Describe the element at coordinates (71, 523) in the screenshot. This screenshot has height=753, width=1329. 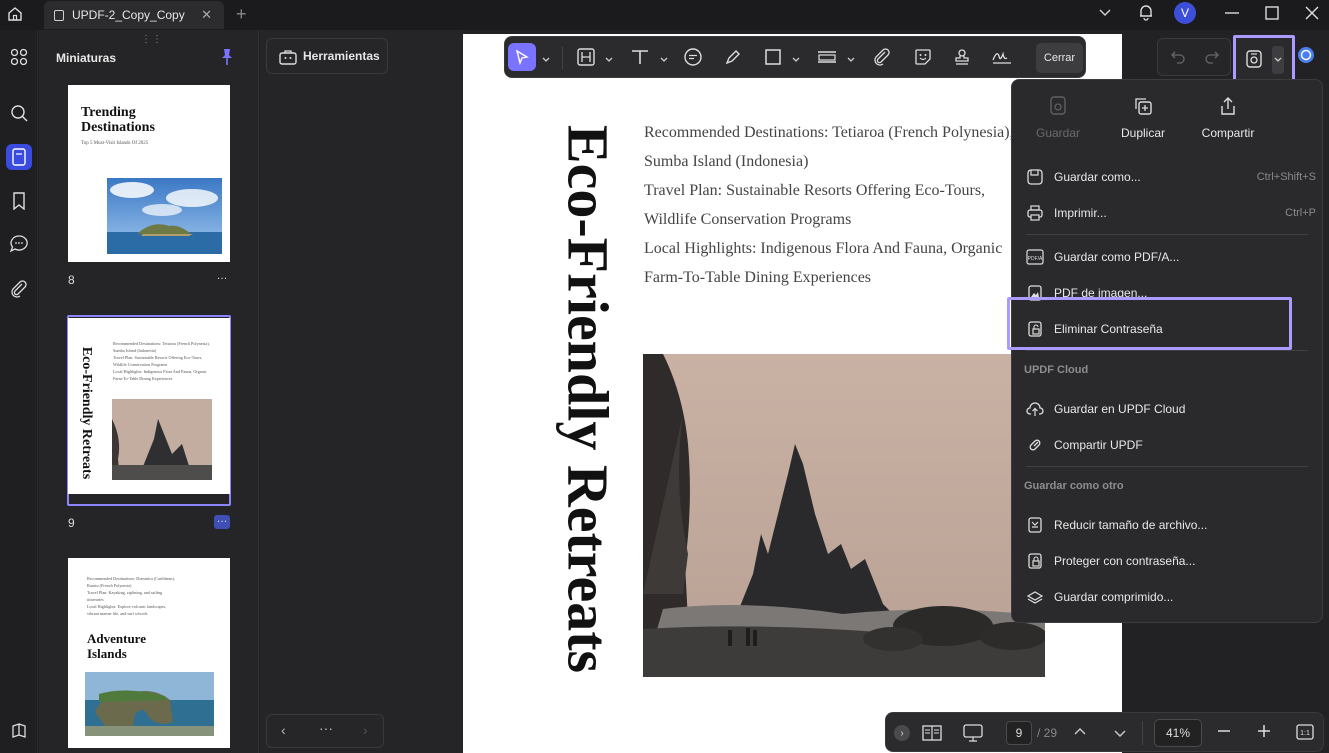
I see `page-number: 9` at that location.